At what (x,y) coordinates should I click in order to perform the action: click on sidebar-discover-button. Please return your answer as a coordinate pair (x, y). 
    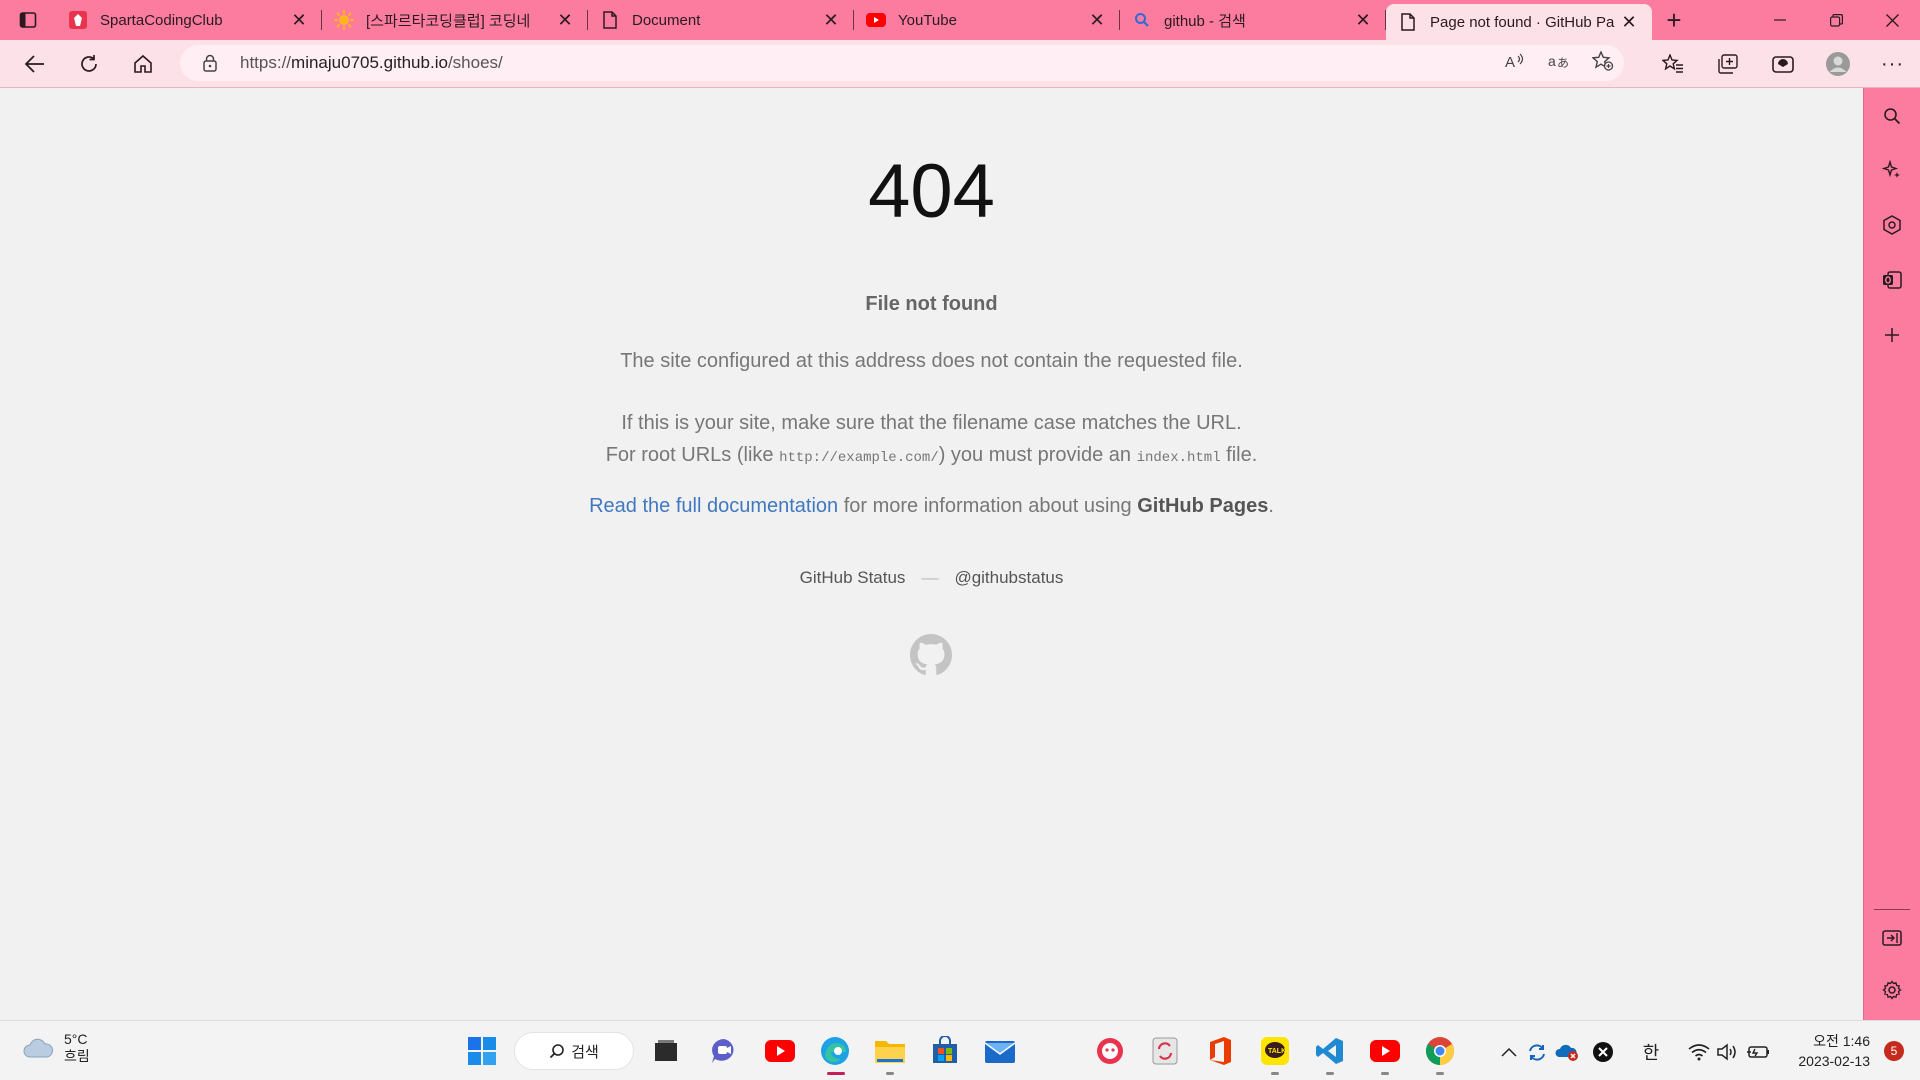
    Looking at the image, I should click on (1892, 170).